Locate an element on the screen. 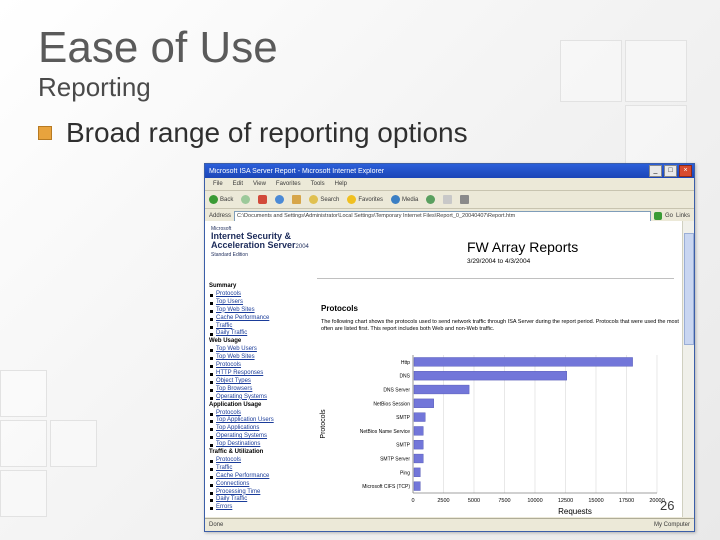 Image resolution: width=720 pixels, height=540 pixels. menu-help: Help is located at coordinates (341, 184).